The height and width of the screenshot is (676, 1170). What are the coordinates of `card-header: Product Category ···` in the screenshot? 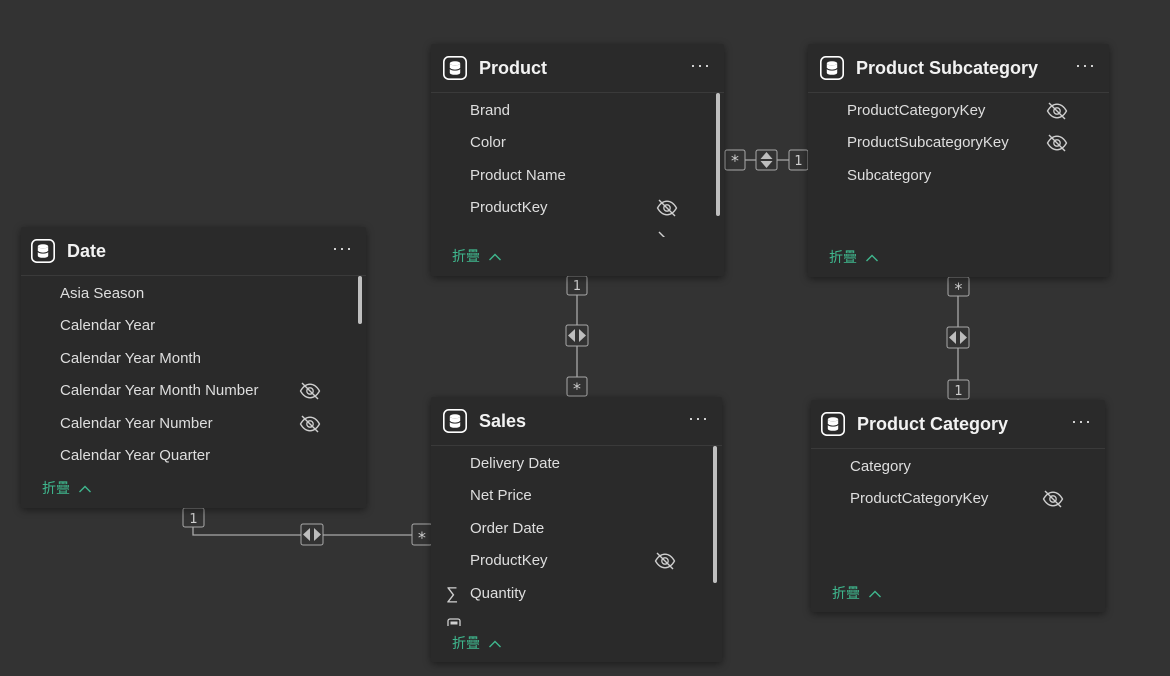 It's located at (958, 424).